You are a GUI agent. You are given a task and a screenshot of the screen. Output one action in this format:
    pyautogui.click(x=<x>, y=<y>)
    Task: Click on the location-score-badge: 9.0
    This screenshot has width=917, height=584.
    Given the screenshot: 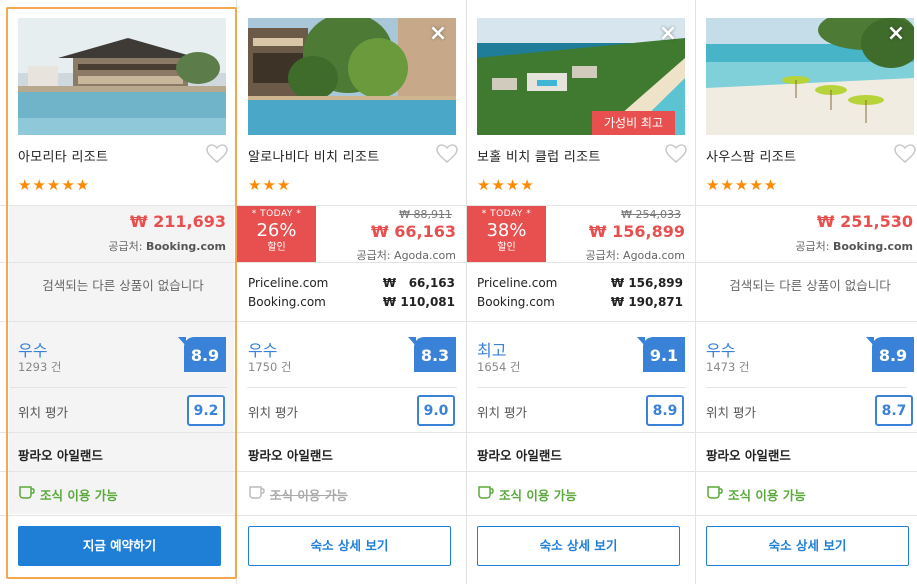 What is the action you would take?
    pyautogui.click(x=436, y=410)
    